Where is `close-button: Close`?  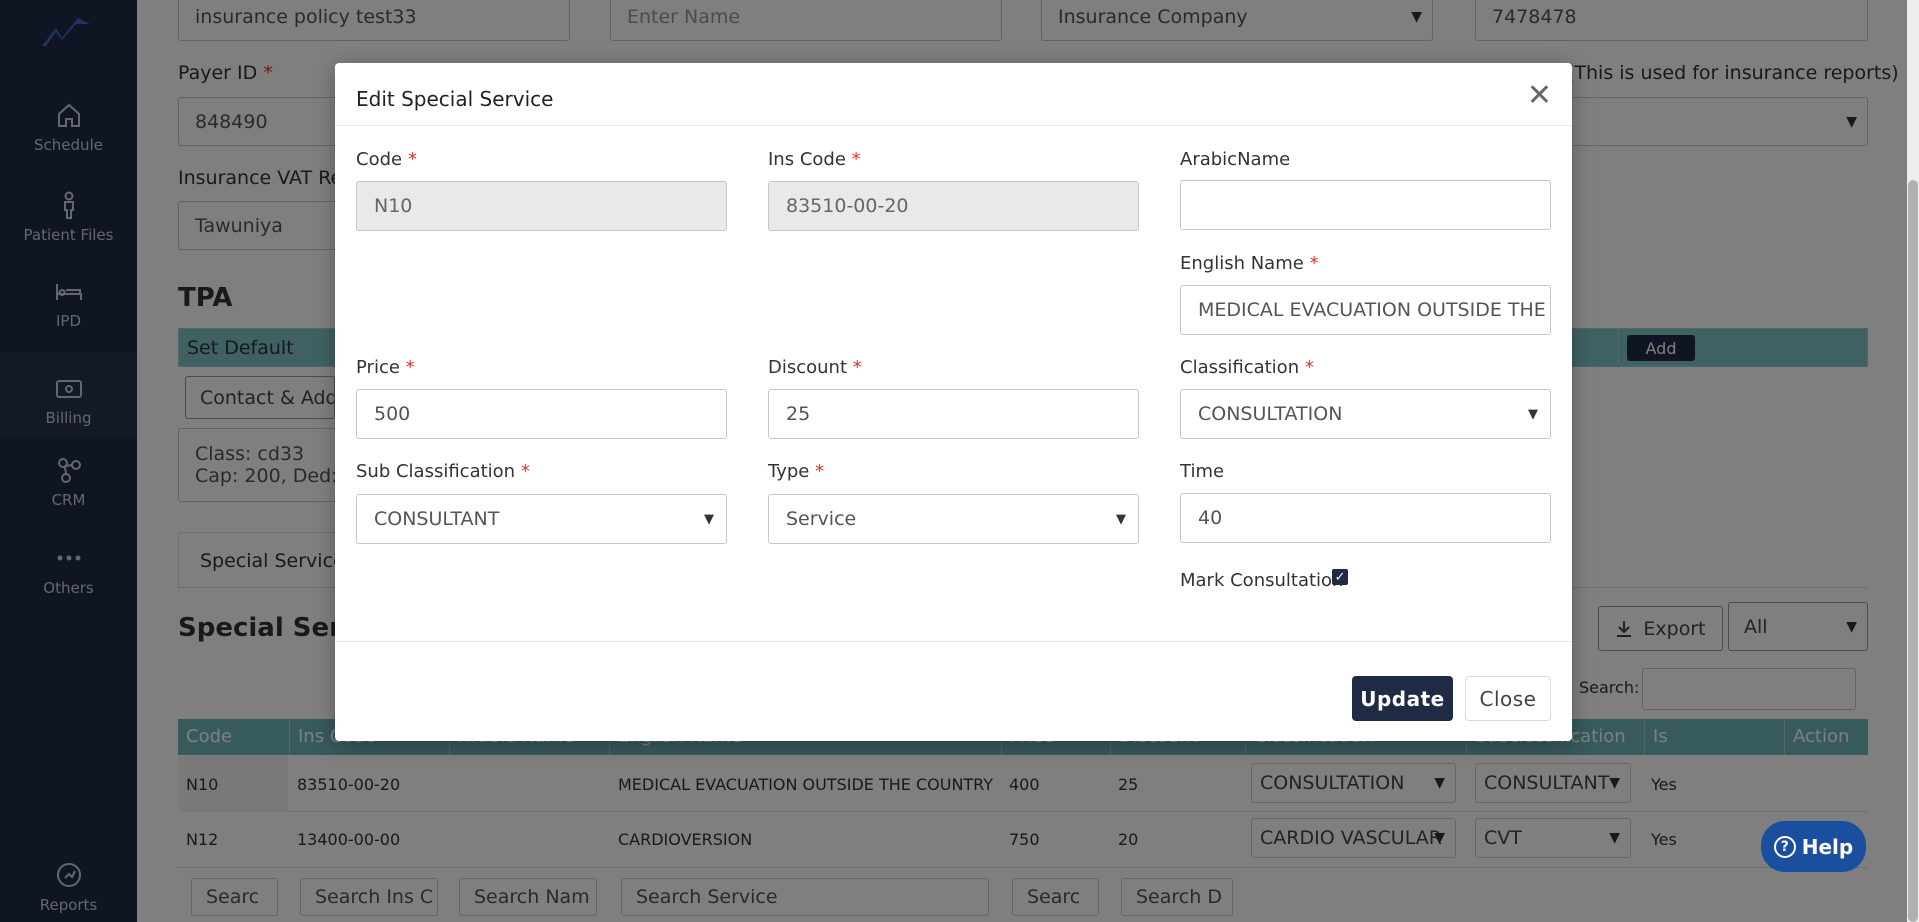 close-button: Close is located at coordinates (1508, 698).